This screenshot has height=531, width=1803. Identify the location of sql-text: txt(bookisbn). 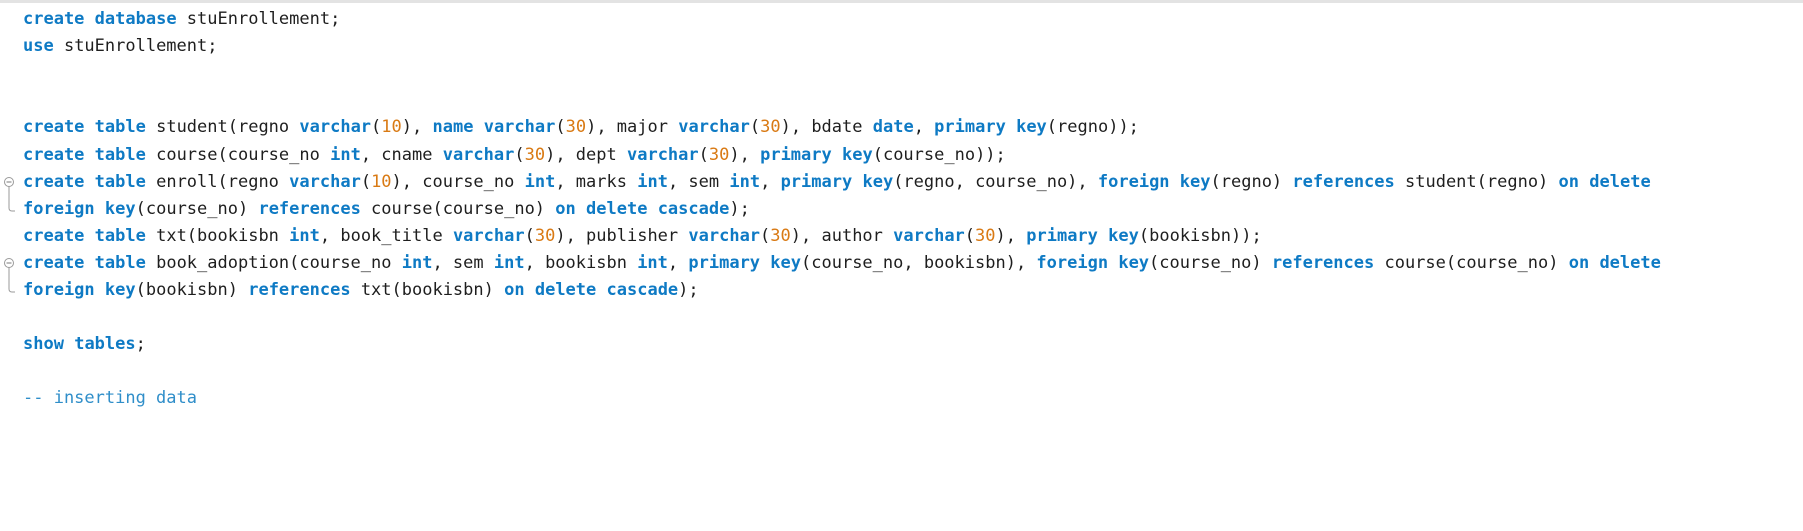
(427, 290).